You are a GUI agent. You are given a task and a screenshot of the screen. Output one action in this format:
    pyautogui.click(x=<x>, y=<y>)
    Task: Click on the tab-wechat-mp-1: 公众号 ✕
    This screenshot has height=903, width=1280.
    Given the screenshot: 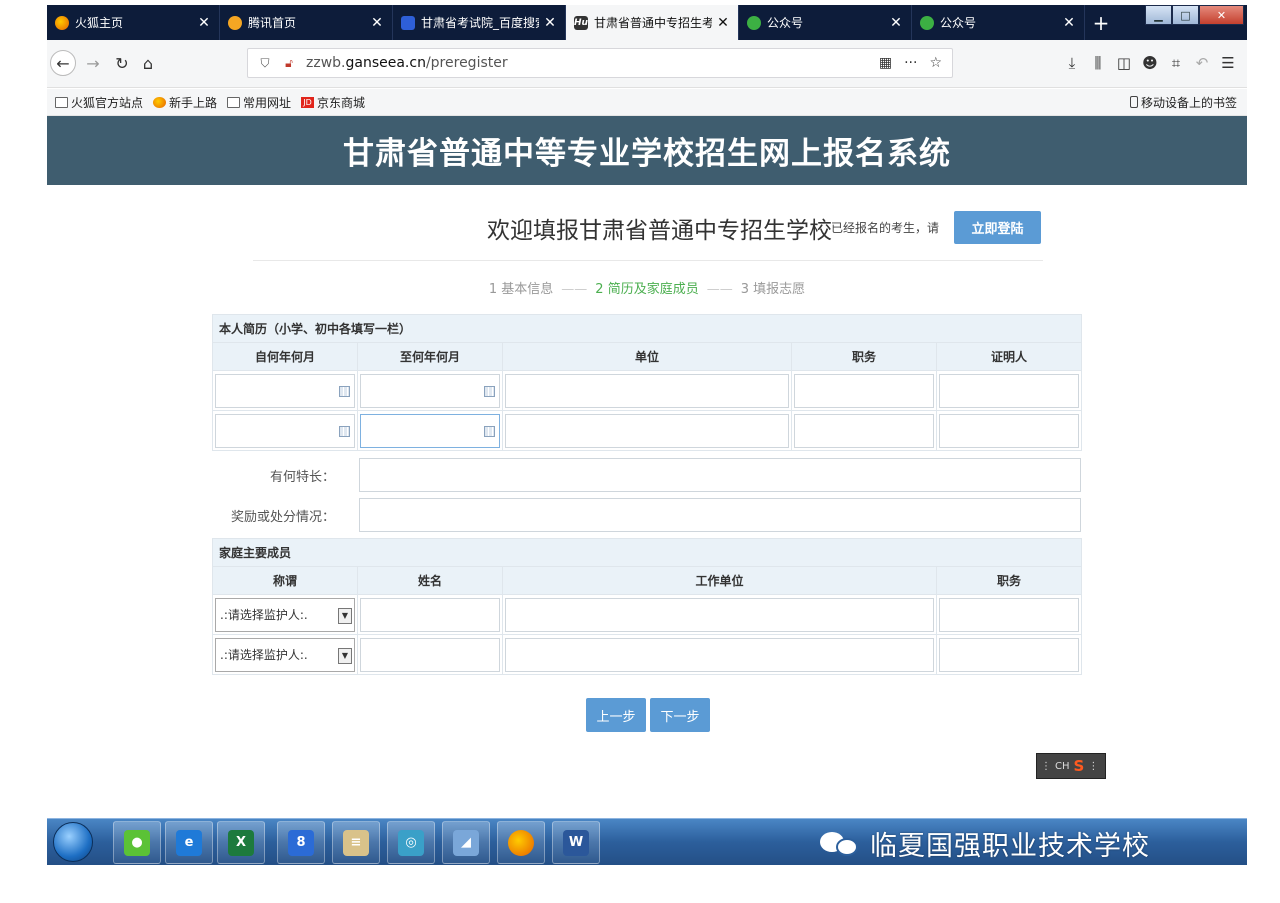 What is the action you would take?
    pyautogui.click(x=825, y=22)
    